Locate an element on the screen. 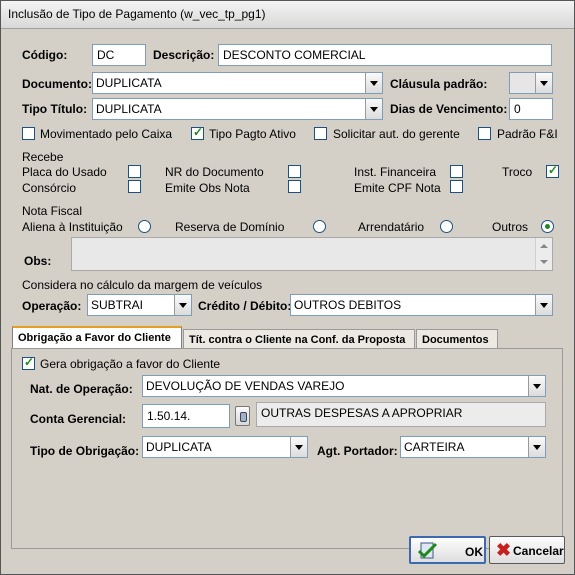 The height and width of the screenshot is (575, 575). recebe-nr-checkbox is located at coordinates (294, 171).